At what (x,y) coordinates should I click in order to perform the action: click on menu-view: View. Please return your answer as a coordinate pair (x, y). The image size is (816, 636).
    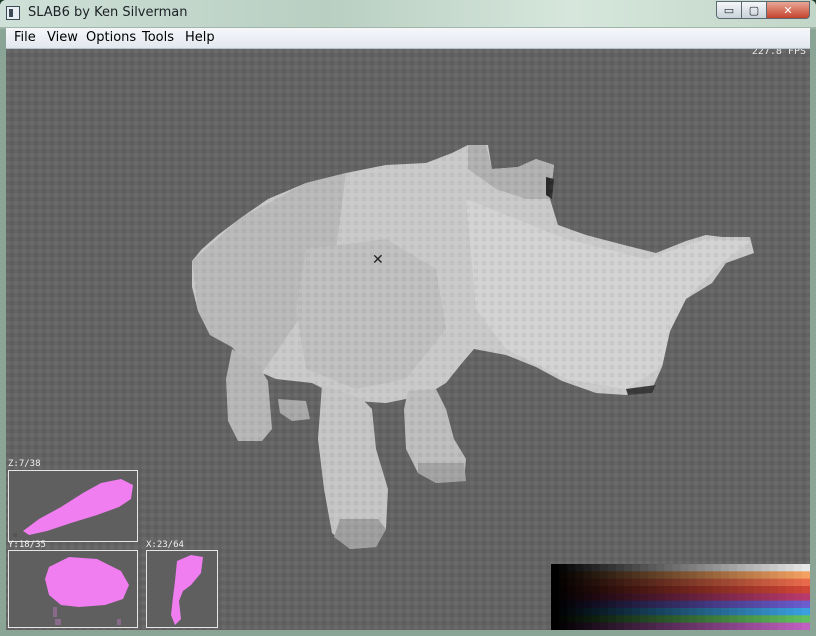
    Looking at the image, I should click on (62, 37).